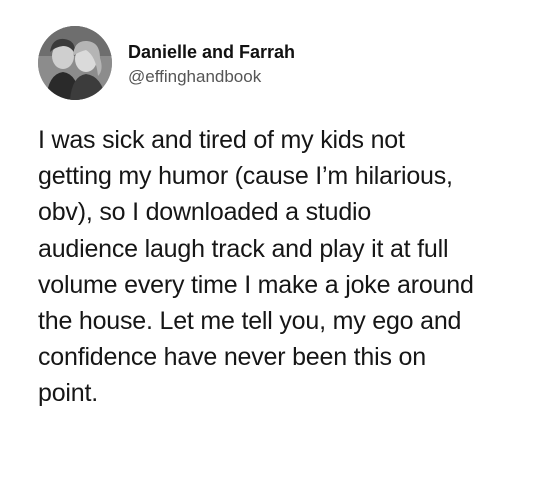 This screenshot has width=540, height=489. I want to click on tweet-text-line: confidence have never been this on, so click(232, 357).